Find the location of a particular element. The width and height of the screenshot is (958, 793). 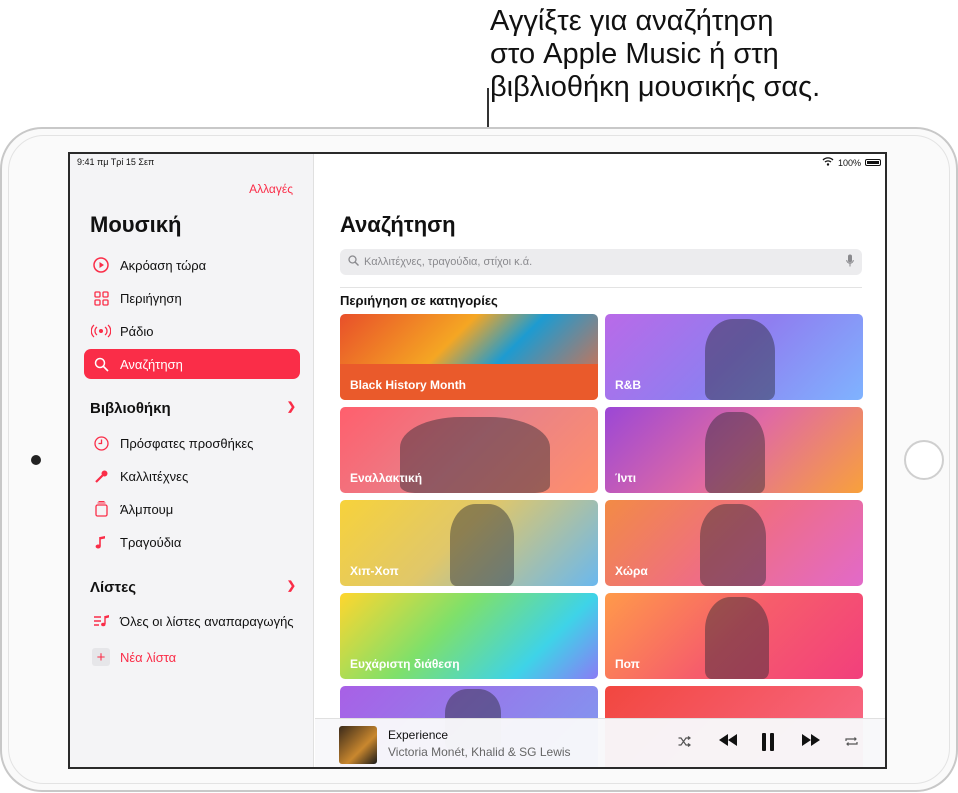

playlist-icon is located at coordinates (101, 621).